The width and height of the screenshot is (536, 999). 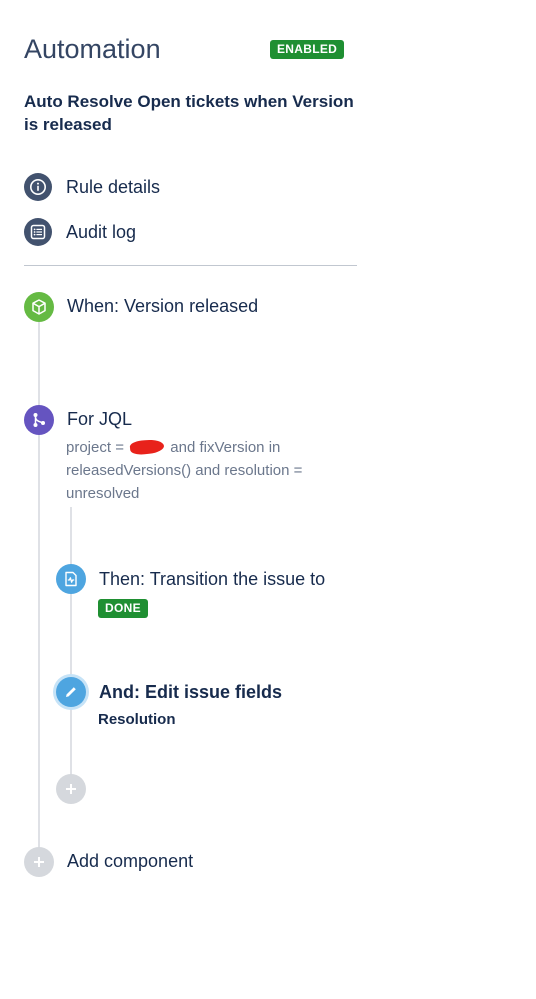 I want to click on trigger-label: When: Version released, so click(x=162, y=306).